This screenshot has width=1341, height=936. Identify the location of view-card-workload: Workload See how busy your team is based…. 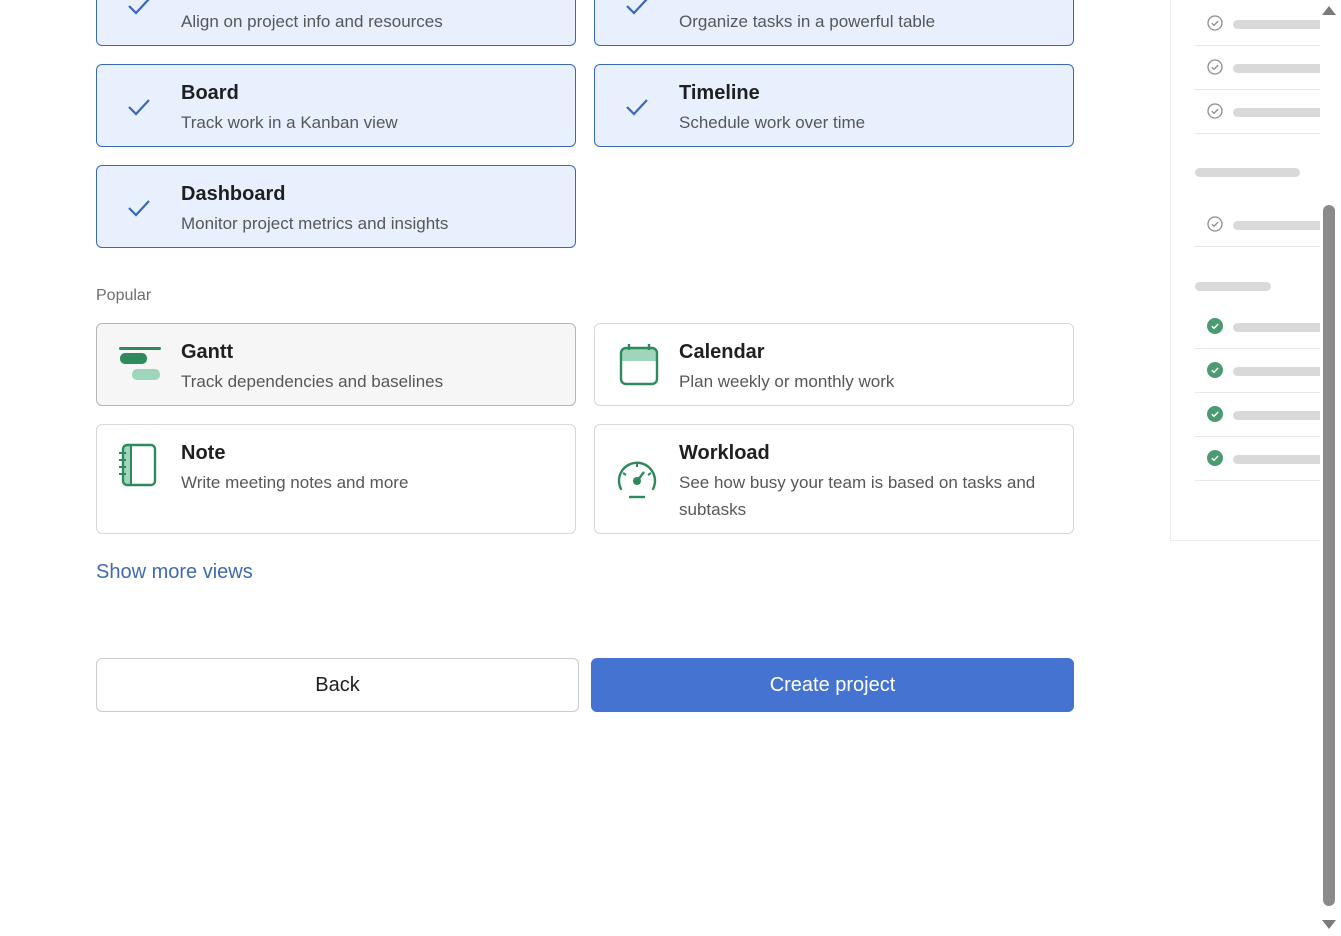
(834, 479).